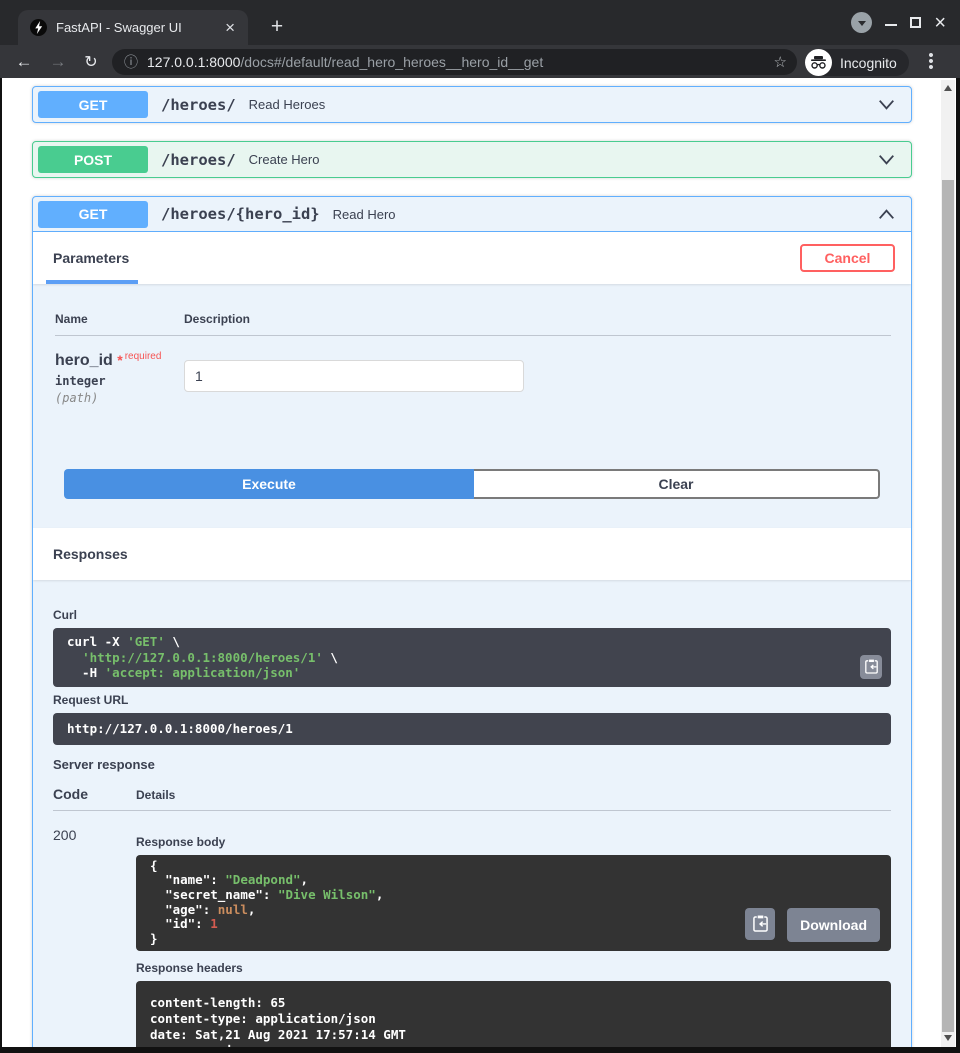 This screenshot has height=1053, width=960. I want to click on required-star: *, so click(120, 360).